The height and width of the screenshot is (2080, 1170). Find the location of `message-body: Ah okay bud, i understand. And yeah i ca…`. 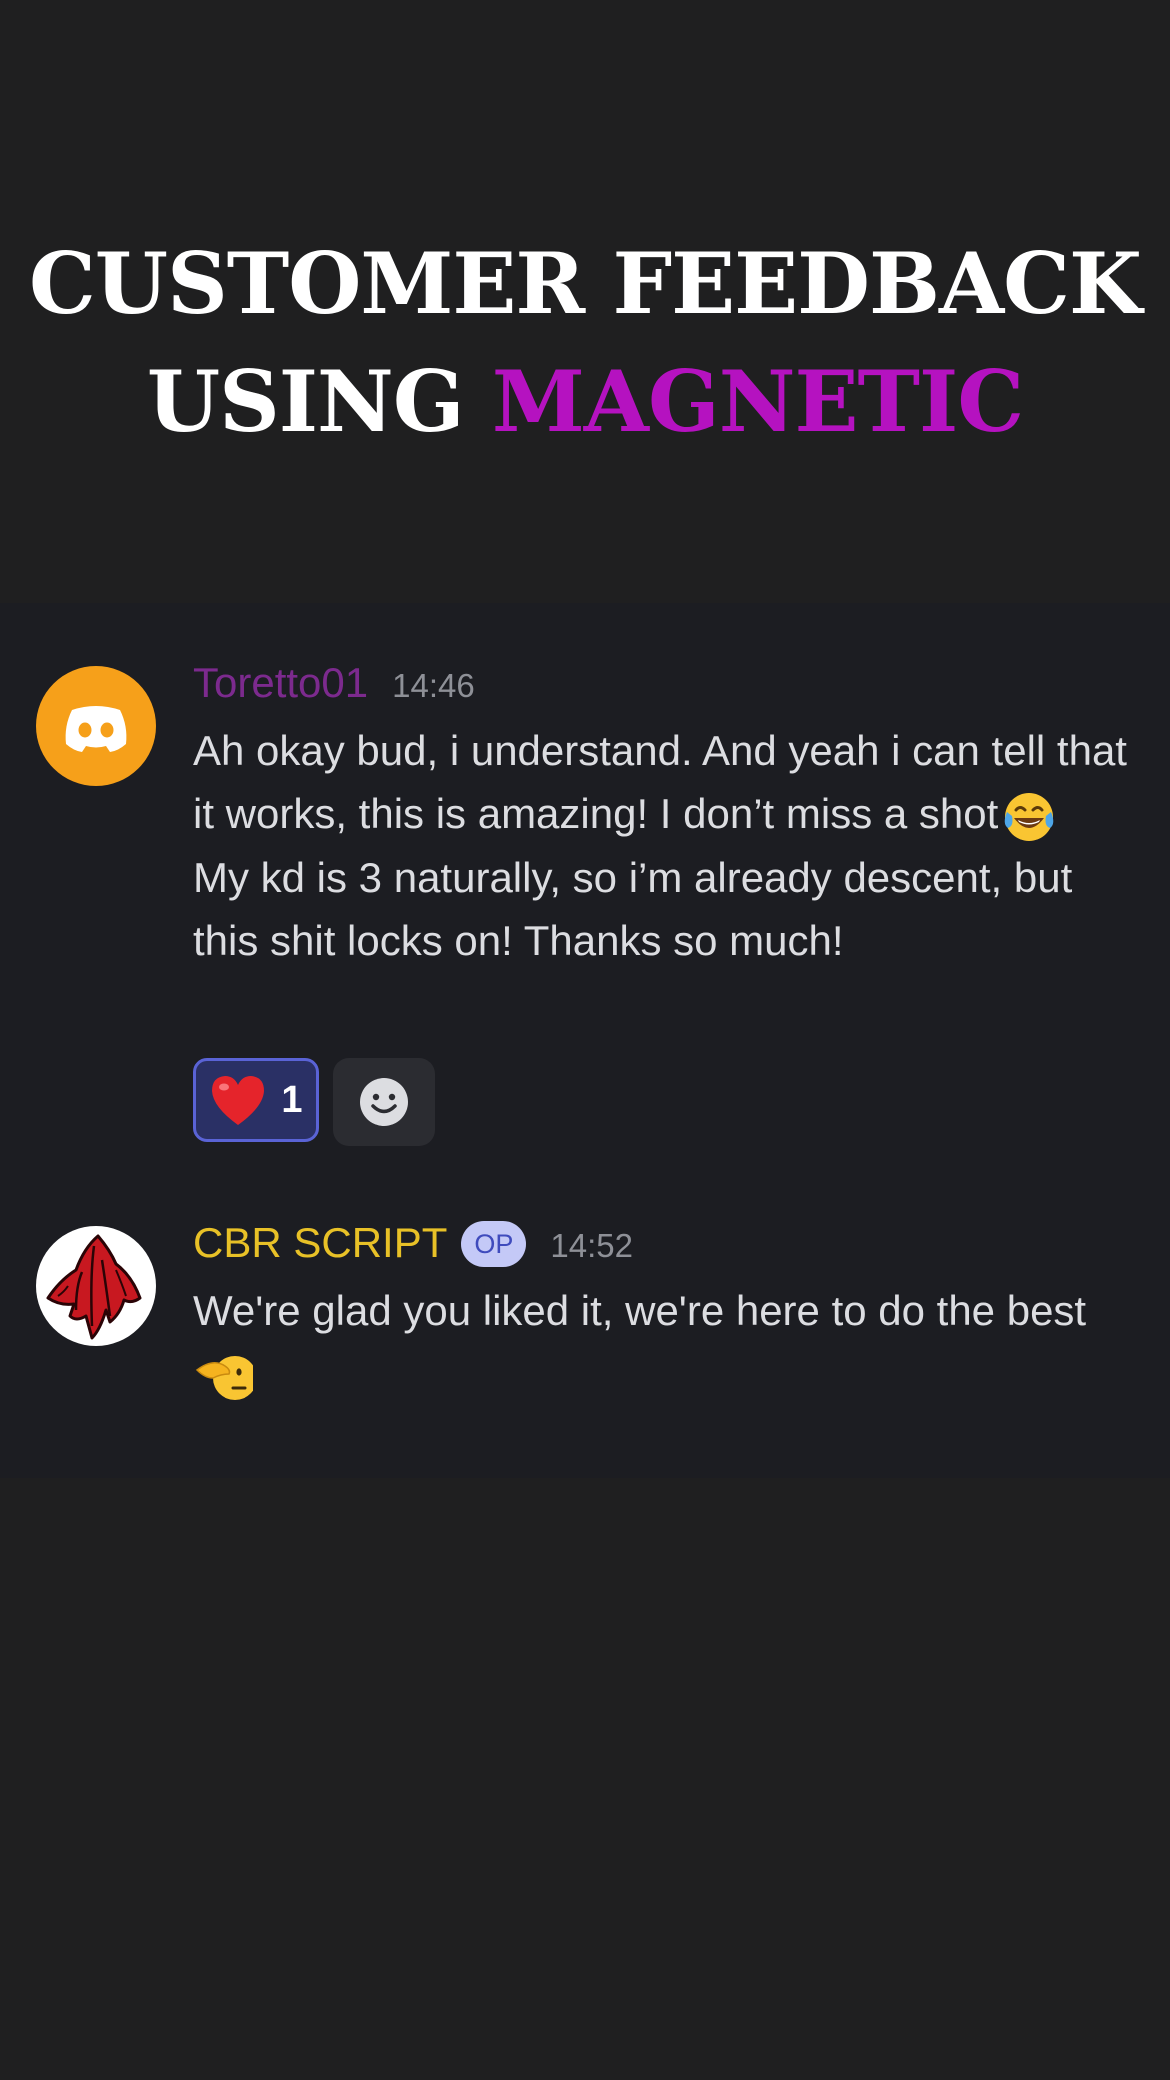

message-body: Ah okay bud, i understand. And yeah i ca… is located at coordinates (668, 845).